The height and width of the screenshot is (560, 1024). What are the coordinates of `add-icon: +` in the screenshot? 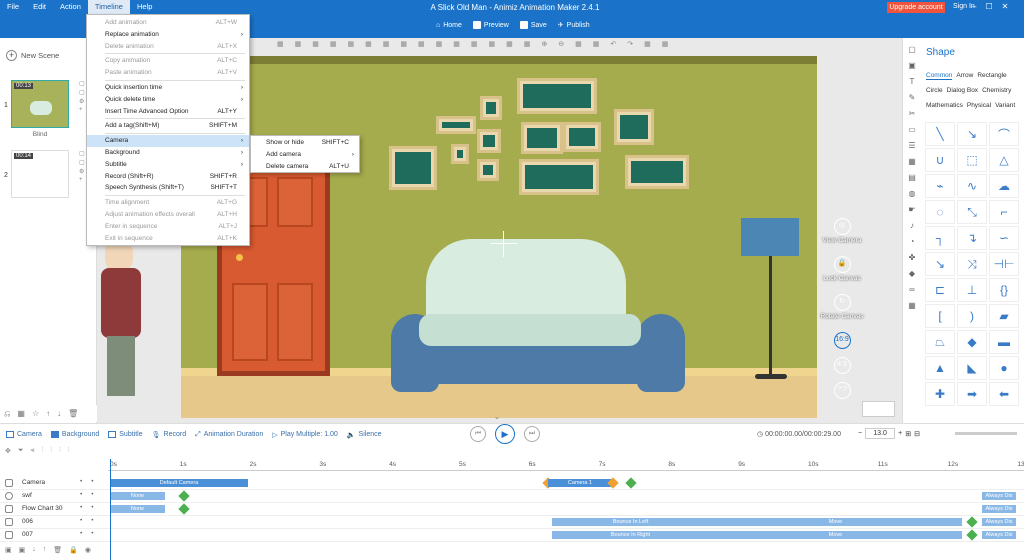 It's located at (82, 180).